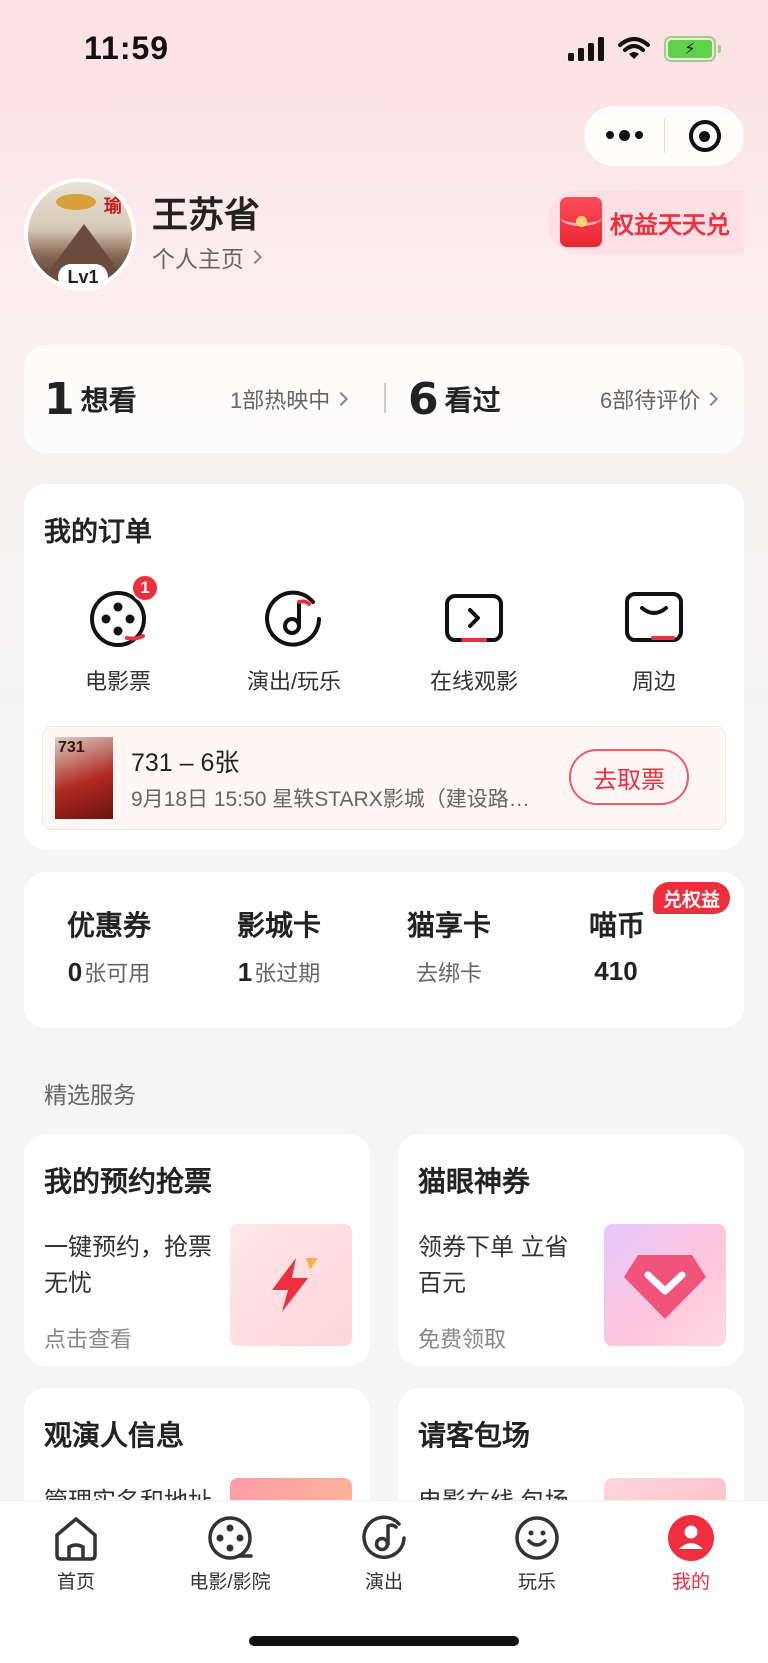 This screenshot has width=768, height=1663. What do you see at coordinates (206, 214) in the screenshot?
I see `username: 王苏省` at bounding box center [206, 214].